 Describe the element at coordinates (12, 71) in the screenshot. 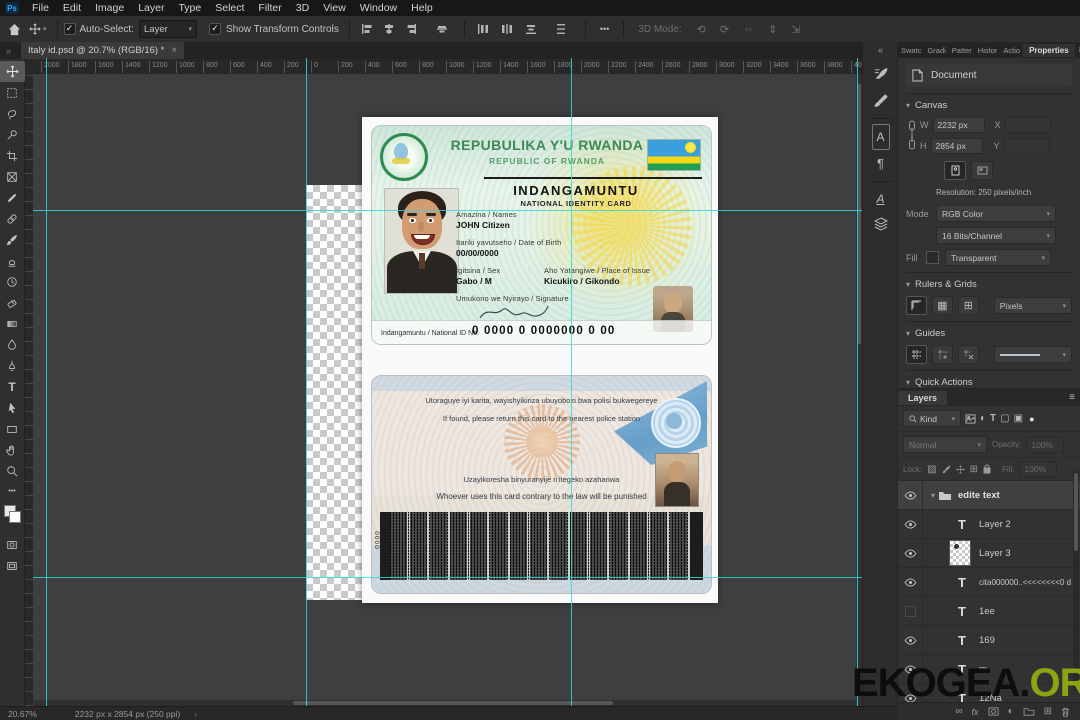

I see `move-tool` at that location.